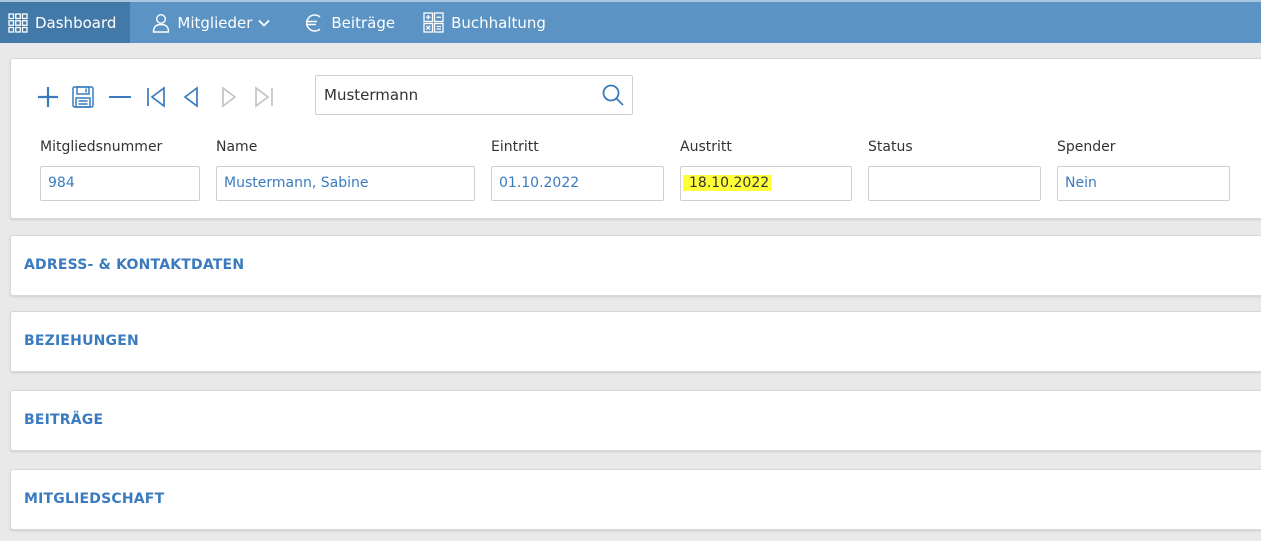 The width and height of the screenshot is (1261, 541). I want to click on section-title: BEITRÄGE, so click(64, 420).